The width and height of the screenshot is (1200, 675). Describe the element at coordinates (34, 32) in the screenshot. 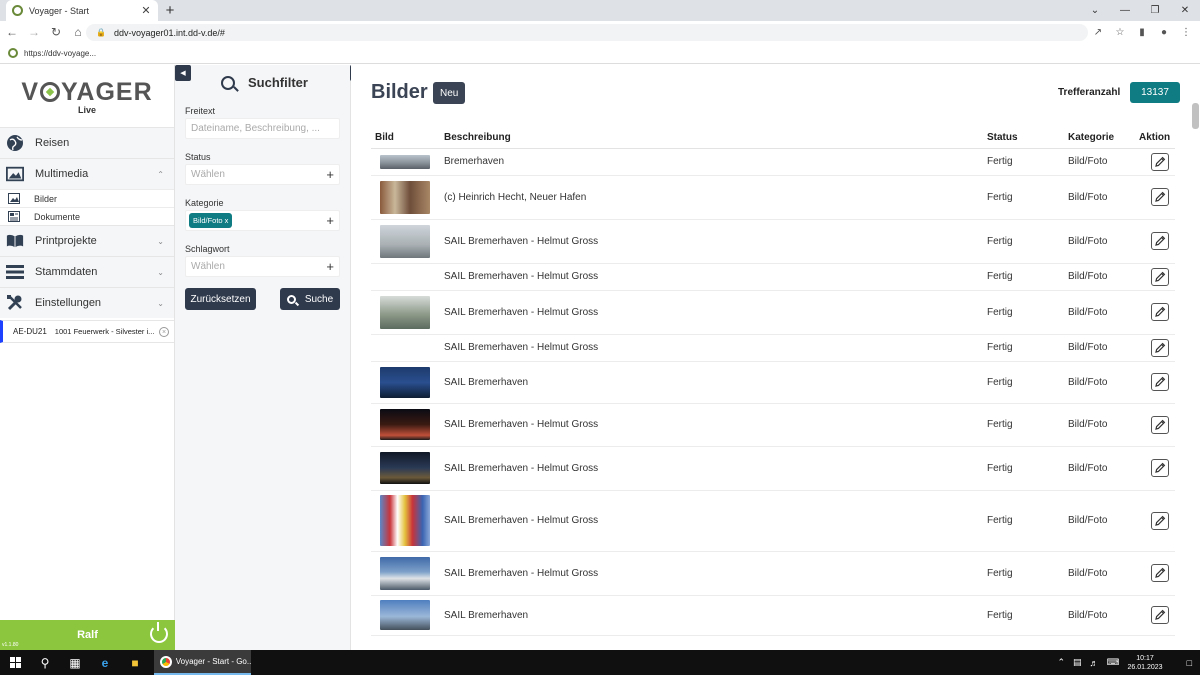

I see `forward-icon: →` at that location.